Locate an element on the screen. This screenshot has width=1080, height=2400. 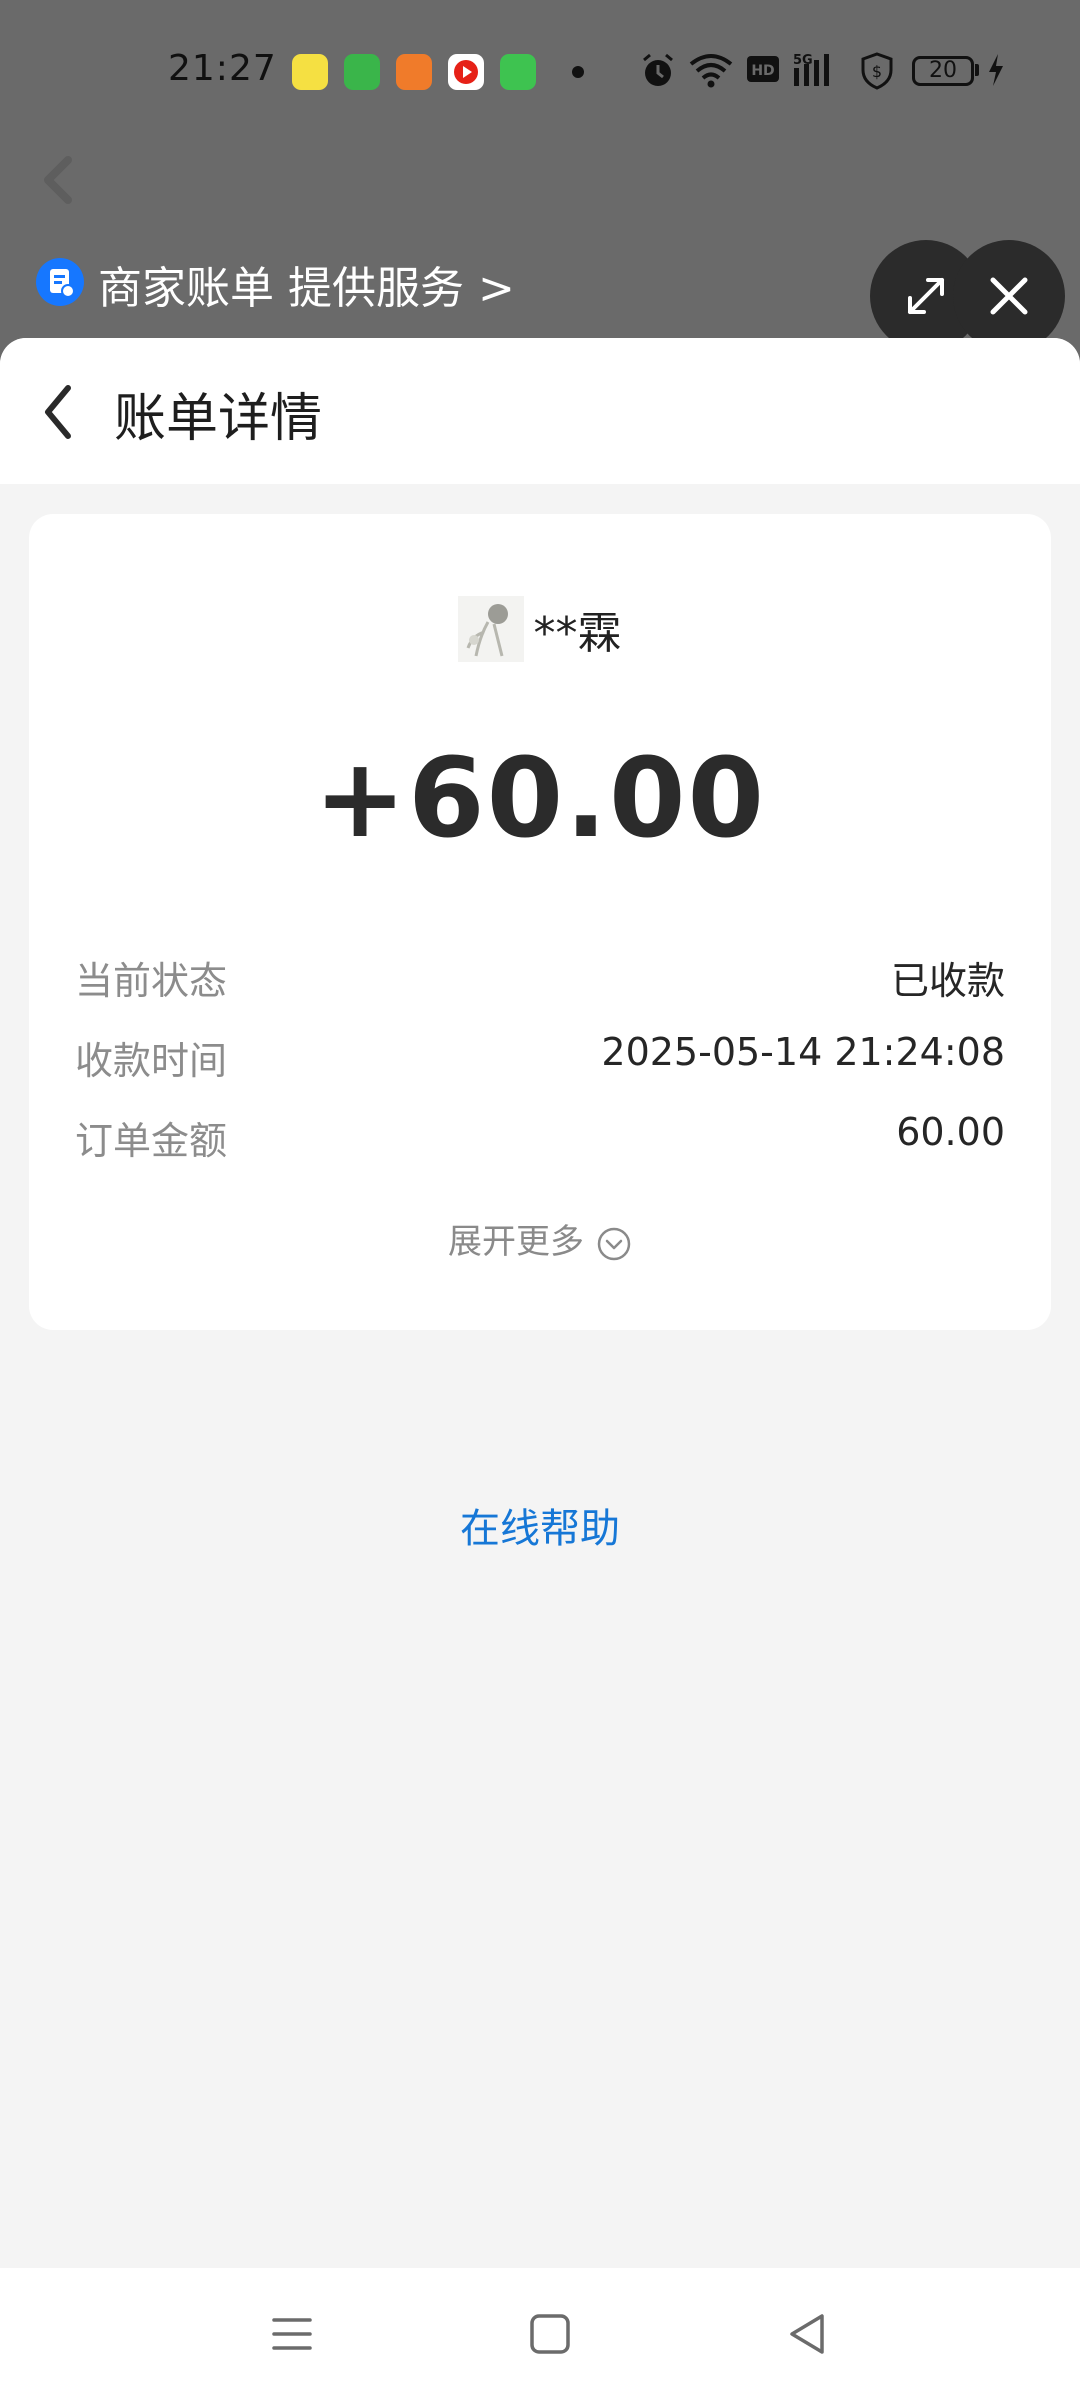
back-button is located at coordinates (65, 412).